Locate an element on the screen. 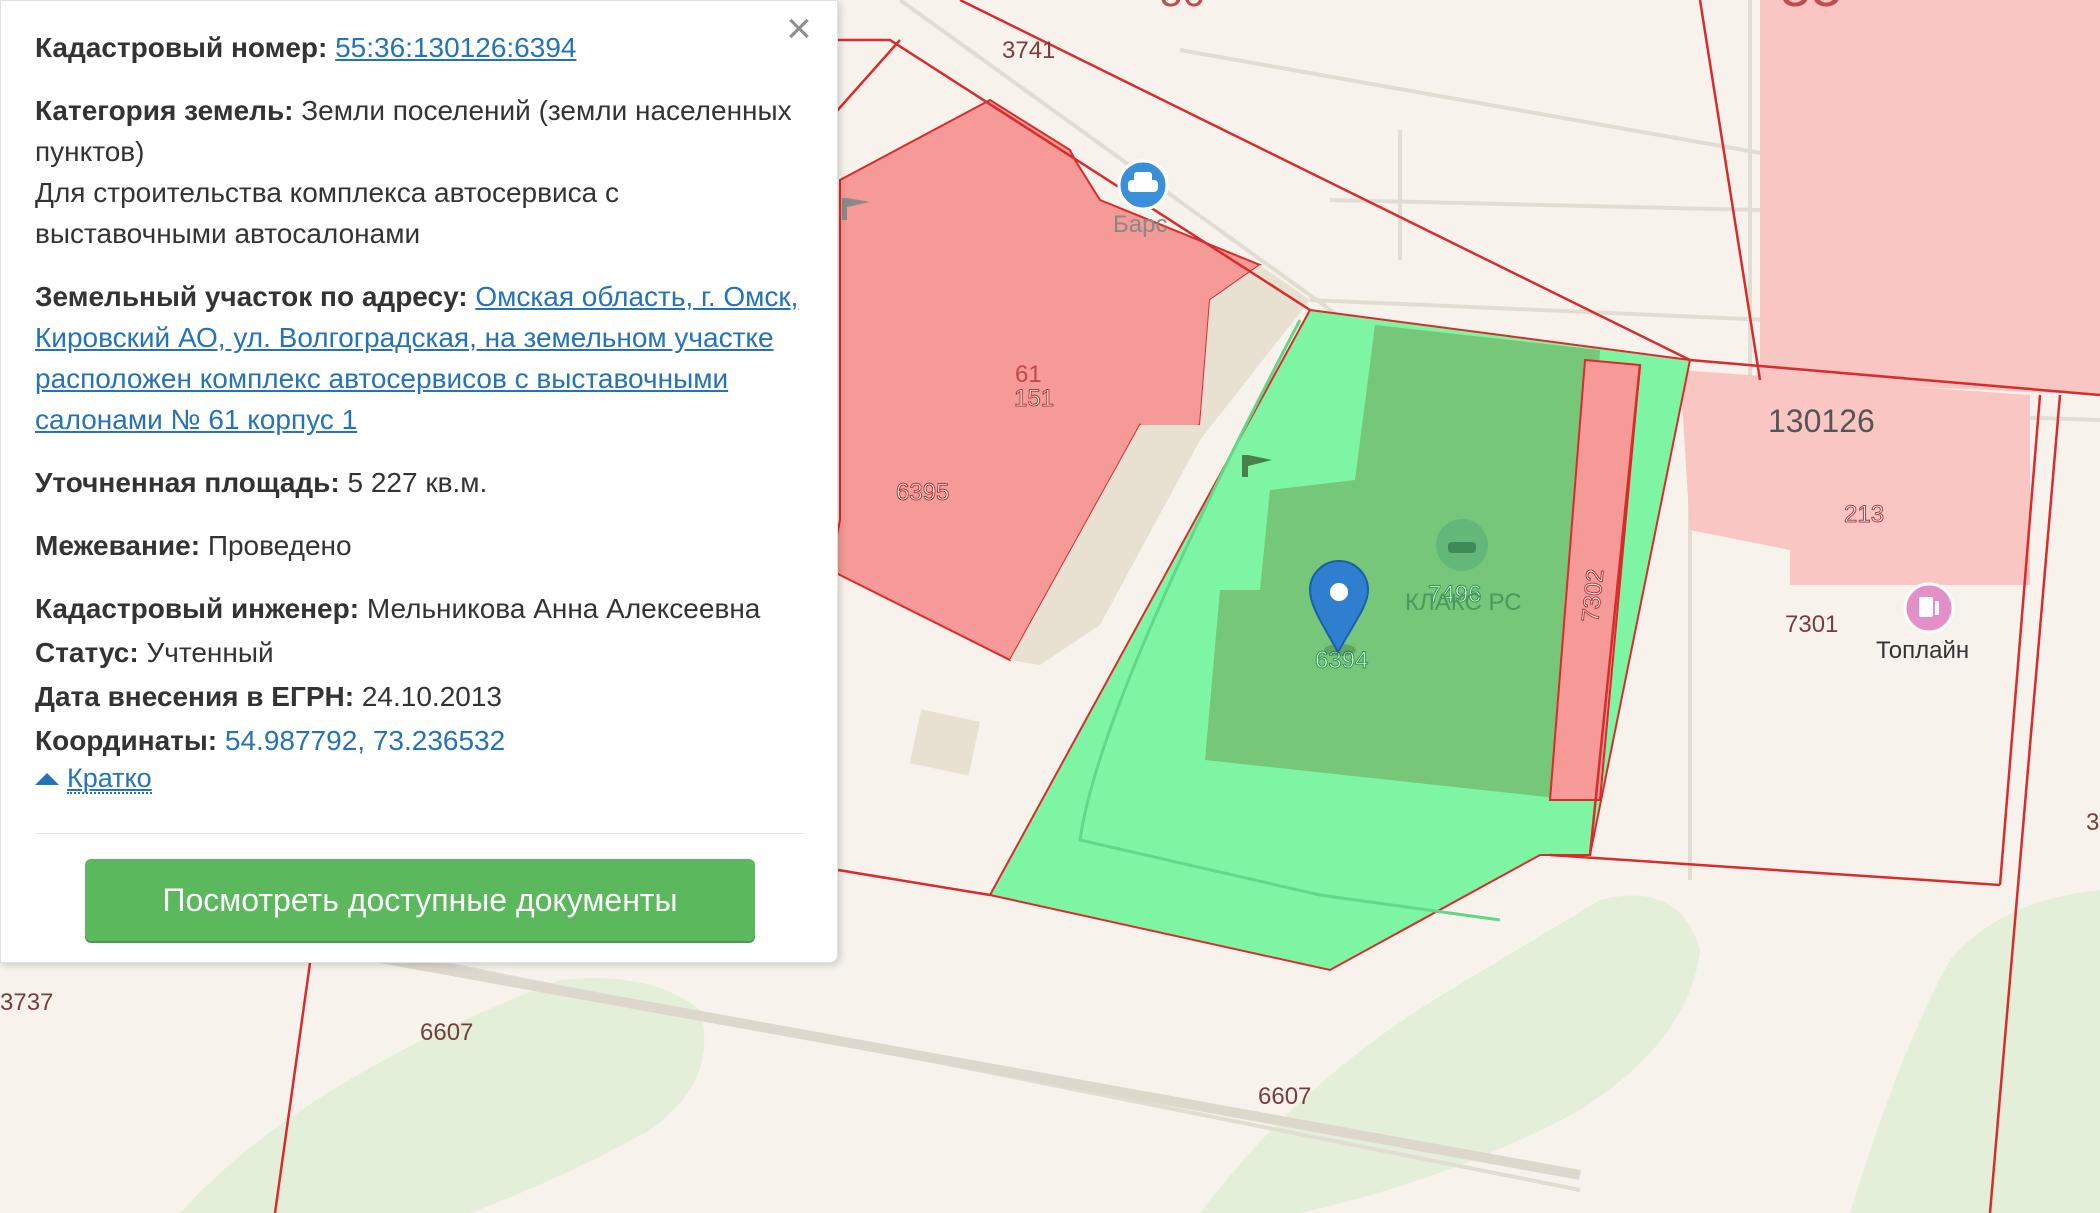 The width and height of the screenshot is (2100, 1213). coordinates-row: Координаты: 54.987792, 73.236532 is located at coordinates (419, 740).